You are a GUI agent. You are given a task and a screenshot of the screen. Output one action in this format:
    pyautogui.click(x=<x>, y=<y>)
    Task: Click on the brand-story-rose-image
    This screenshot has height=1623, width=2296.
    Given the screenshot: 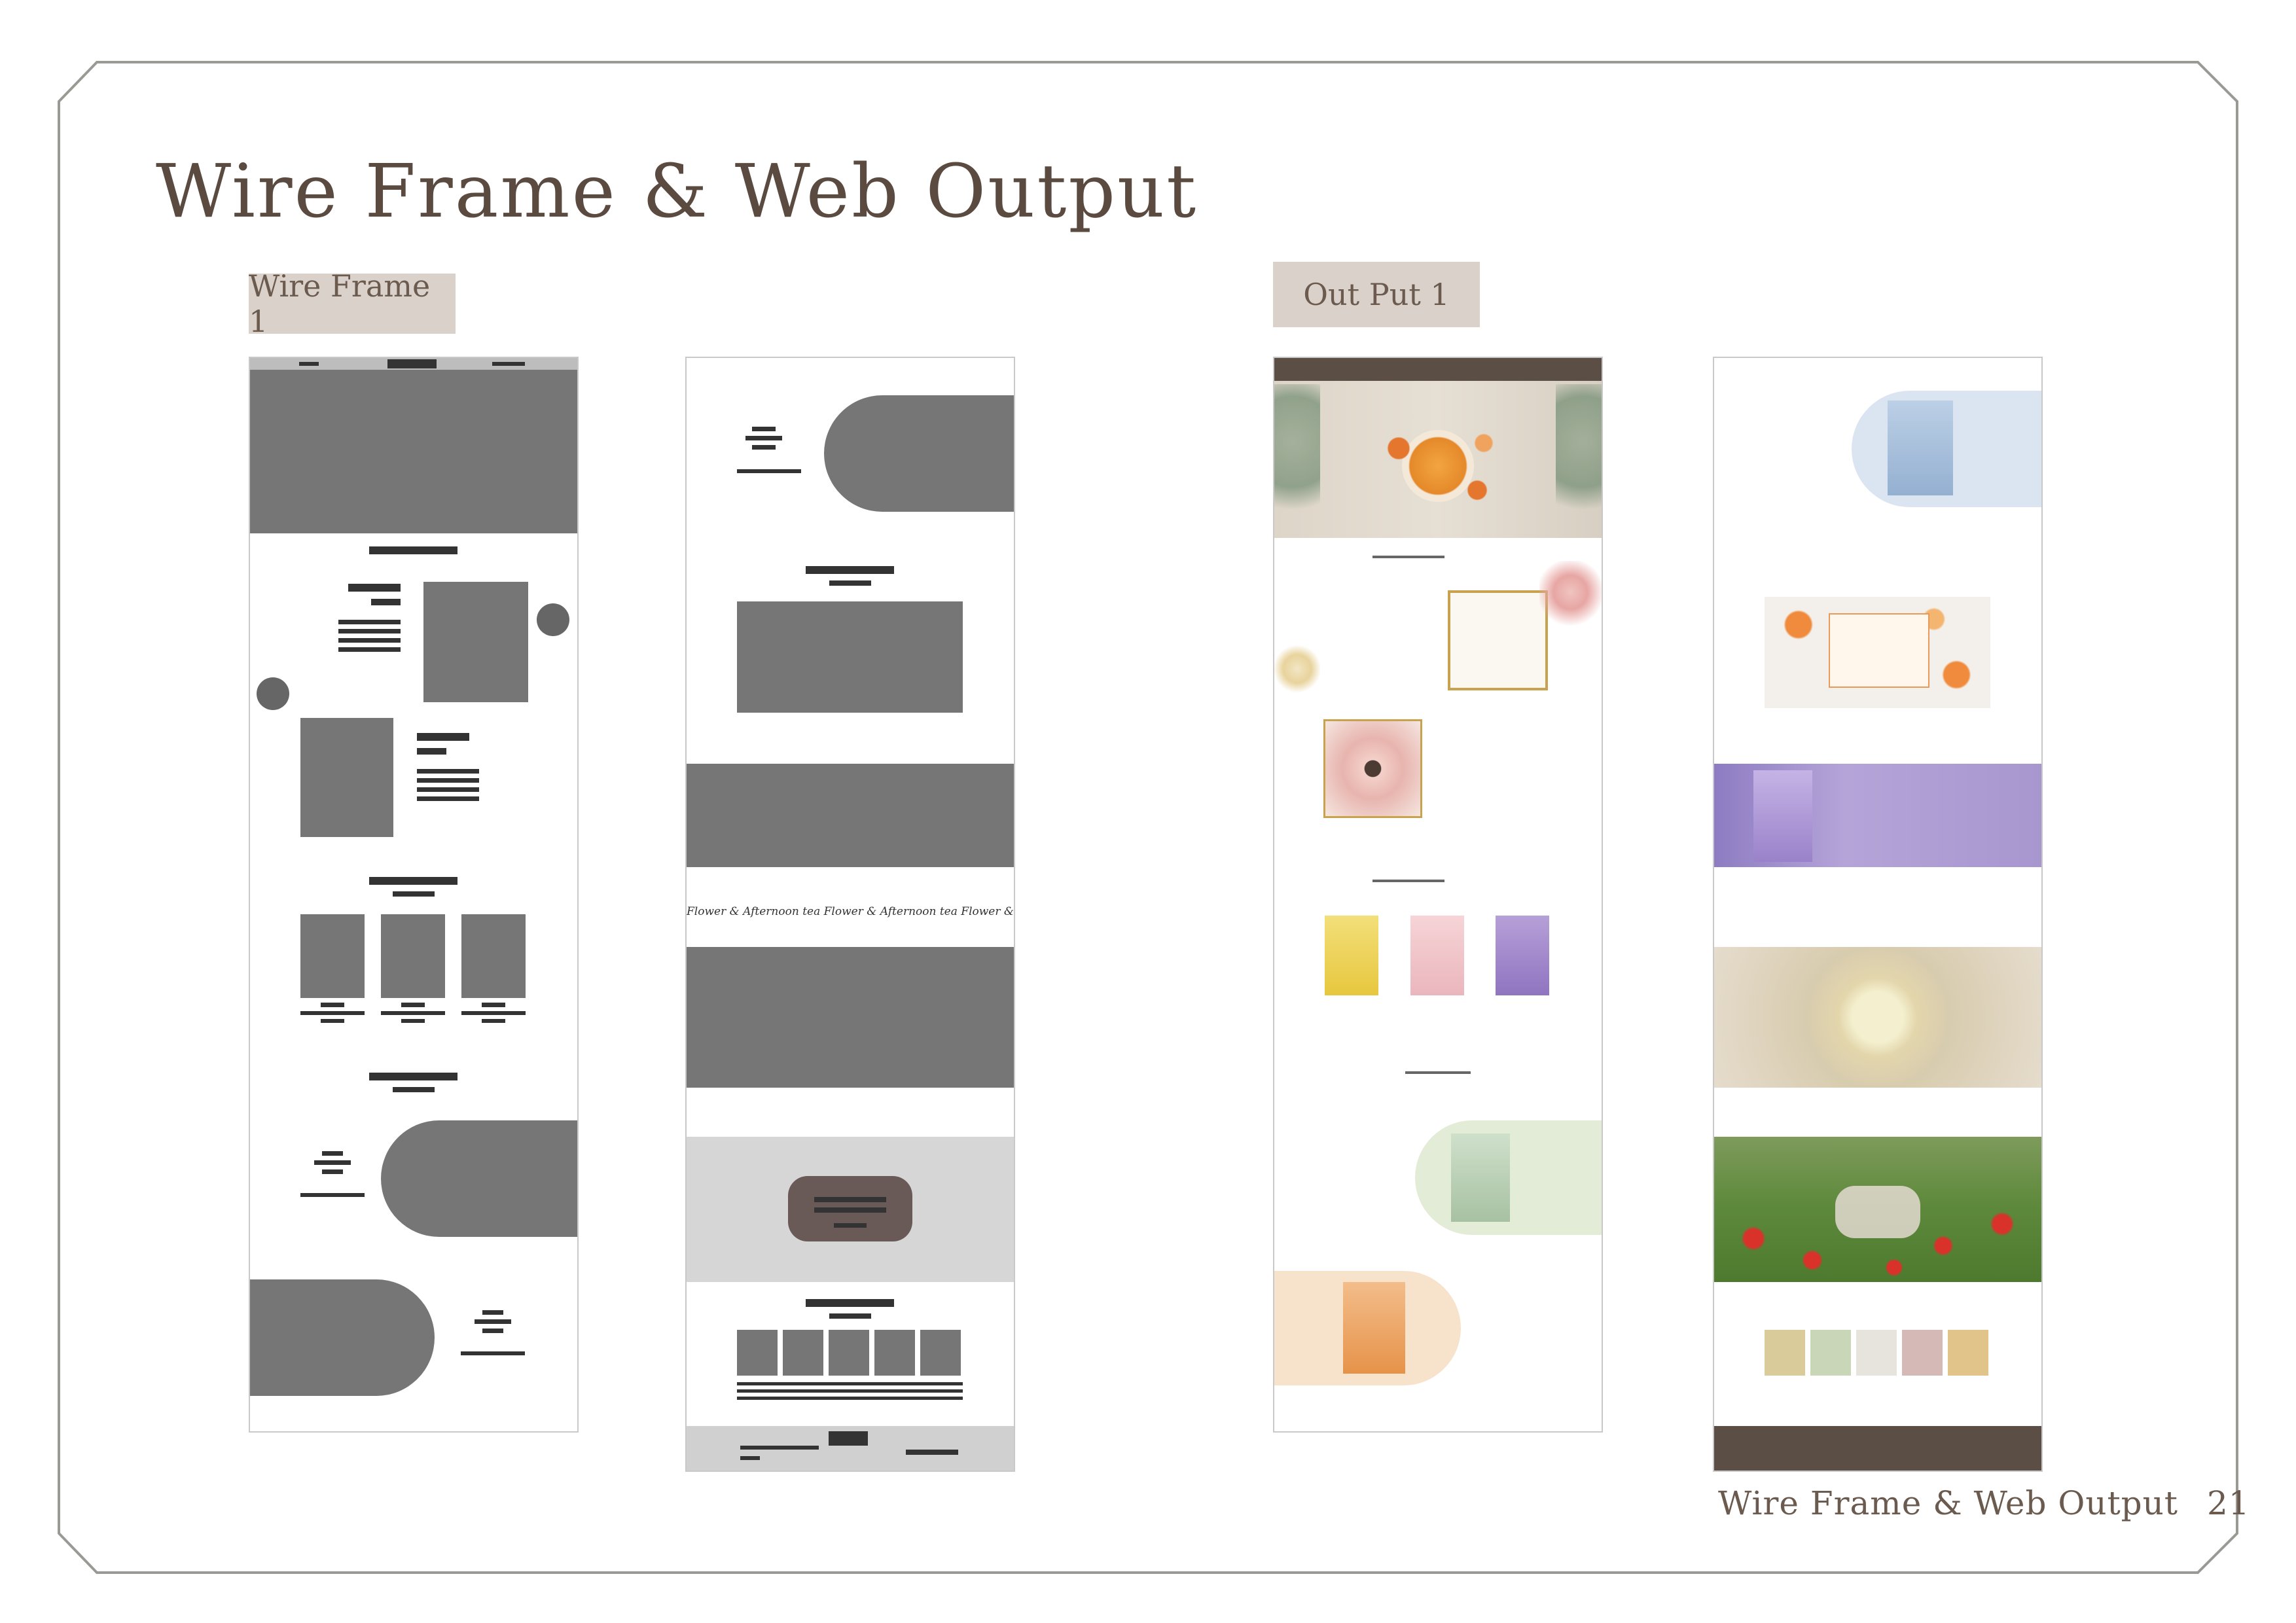 What is the action you would take?
    pyautogui.click(x=1372, y=769)
    